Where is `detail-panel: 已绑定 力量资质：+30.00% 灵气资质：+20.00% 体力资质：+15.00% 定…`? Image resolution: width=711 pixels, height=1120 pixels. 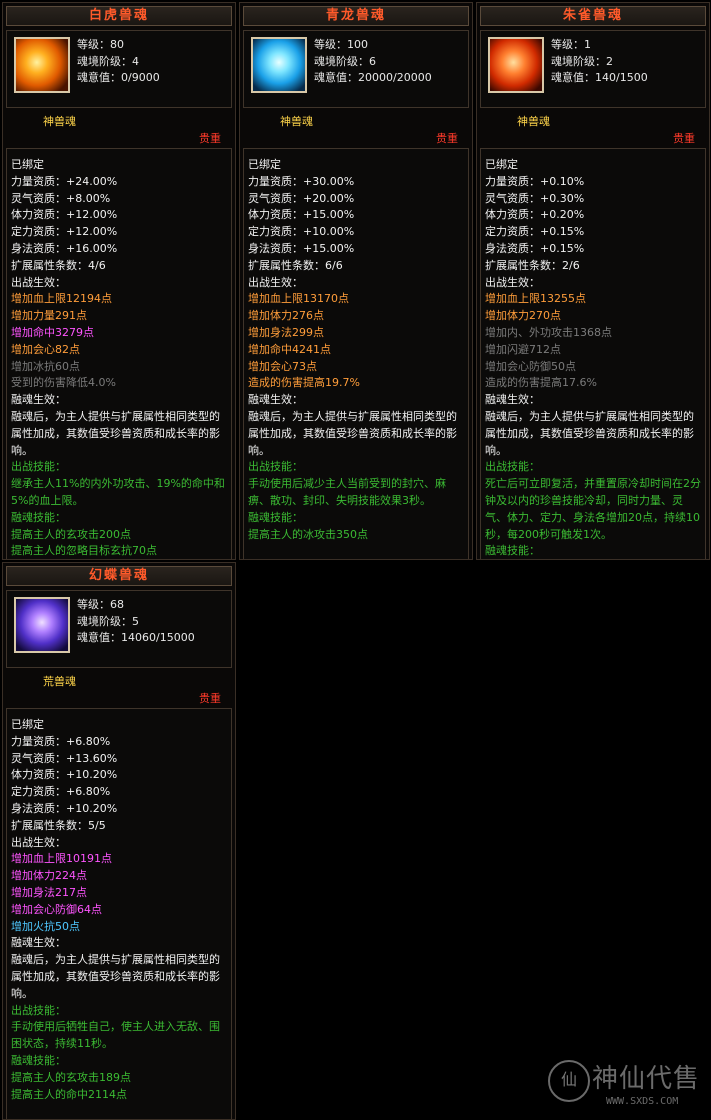 detail-panel: 已绑定 力量资质：+30.00% 灵气资质：+20.00% 体力资质：+15.00% 定… is located at coordinates (356, 353).